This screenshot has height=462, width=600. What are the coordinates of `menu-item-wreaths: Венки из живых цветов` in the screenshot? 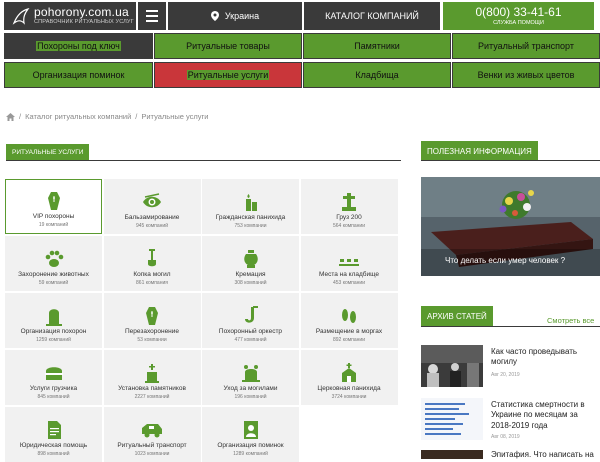 It's located at (526, 75).